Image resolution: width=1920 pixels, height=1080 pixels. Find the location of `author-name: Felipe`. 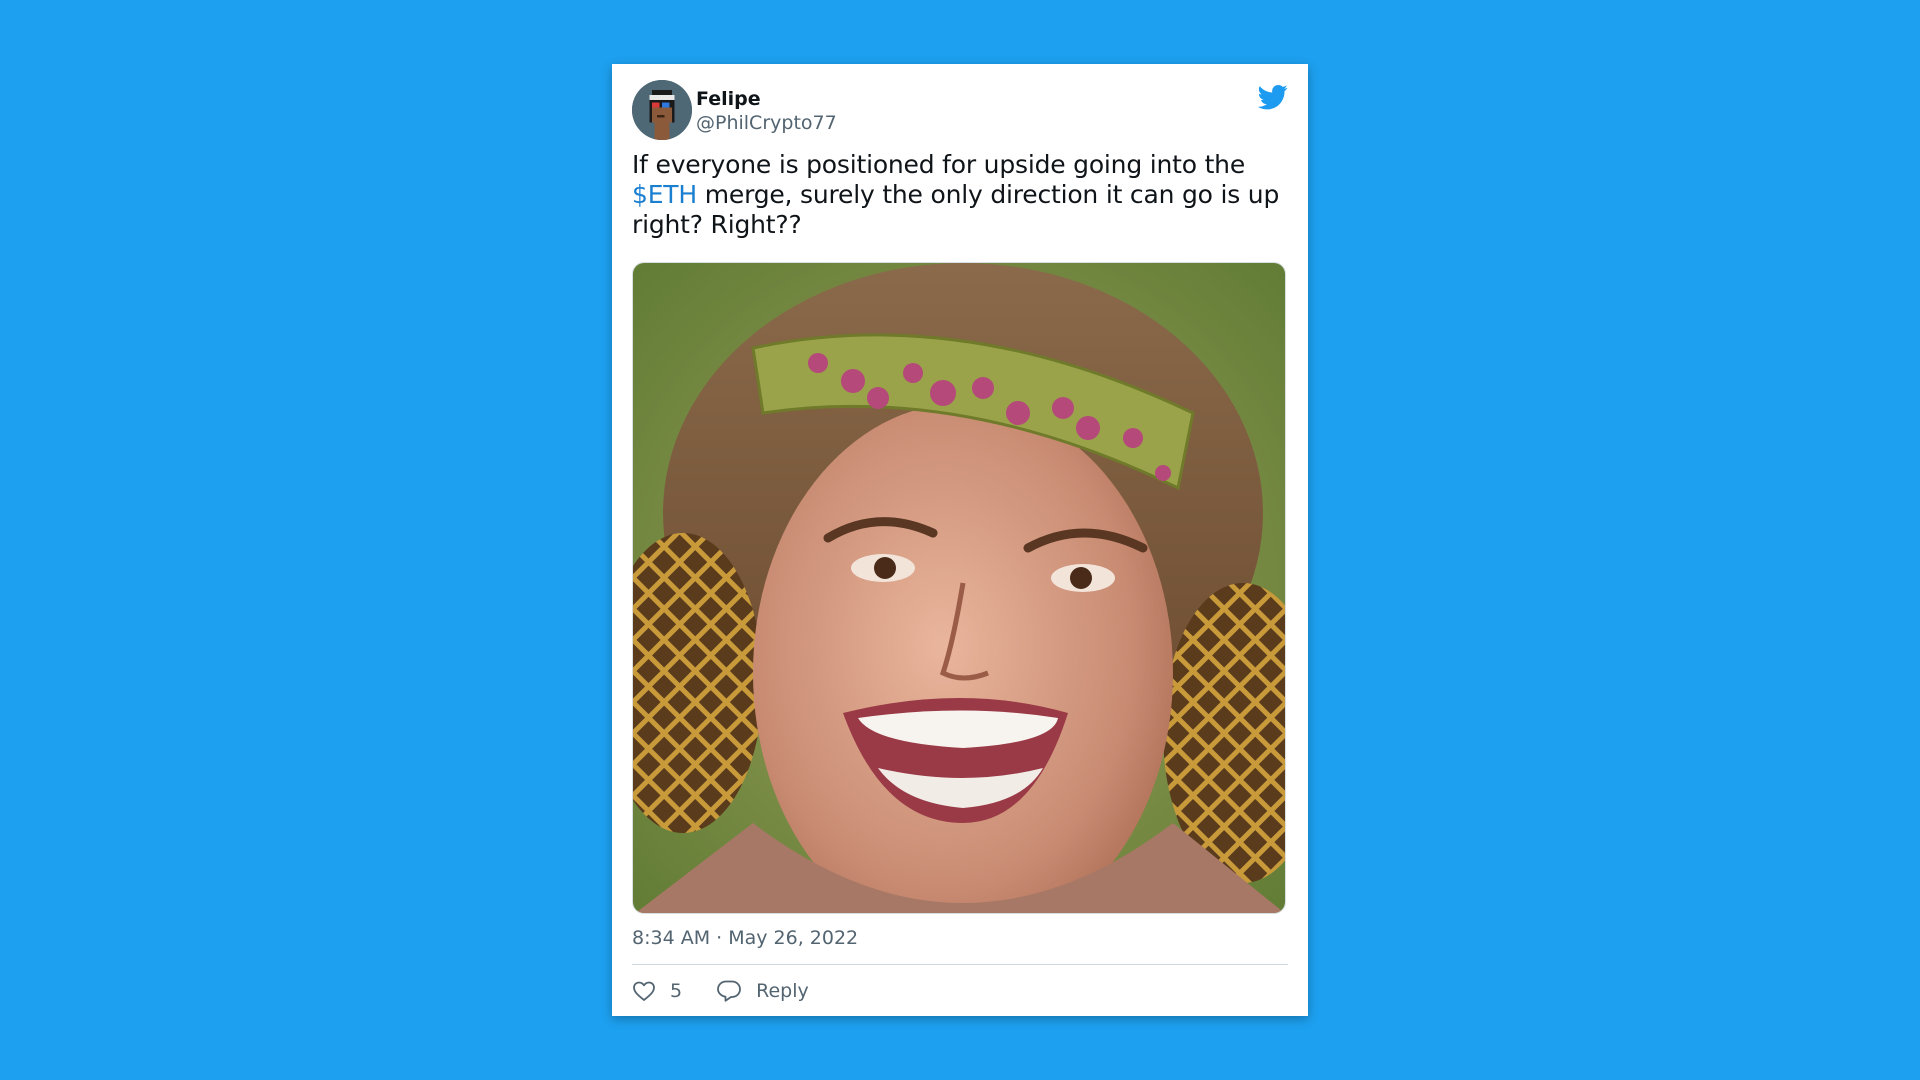

author-name: Felipe is located at coordinates (766, 99).